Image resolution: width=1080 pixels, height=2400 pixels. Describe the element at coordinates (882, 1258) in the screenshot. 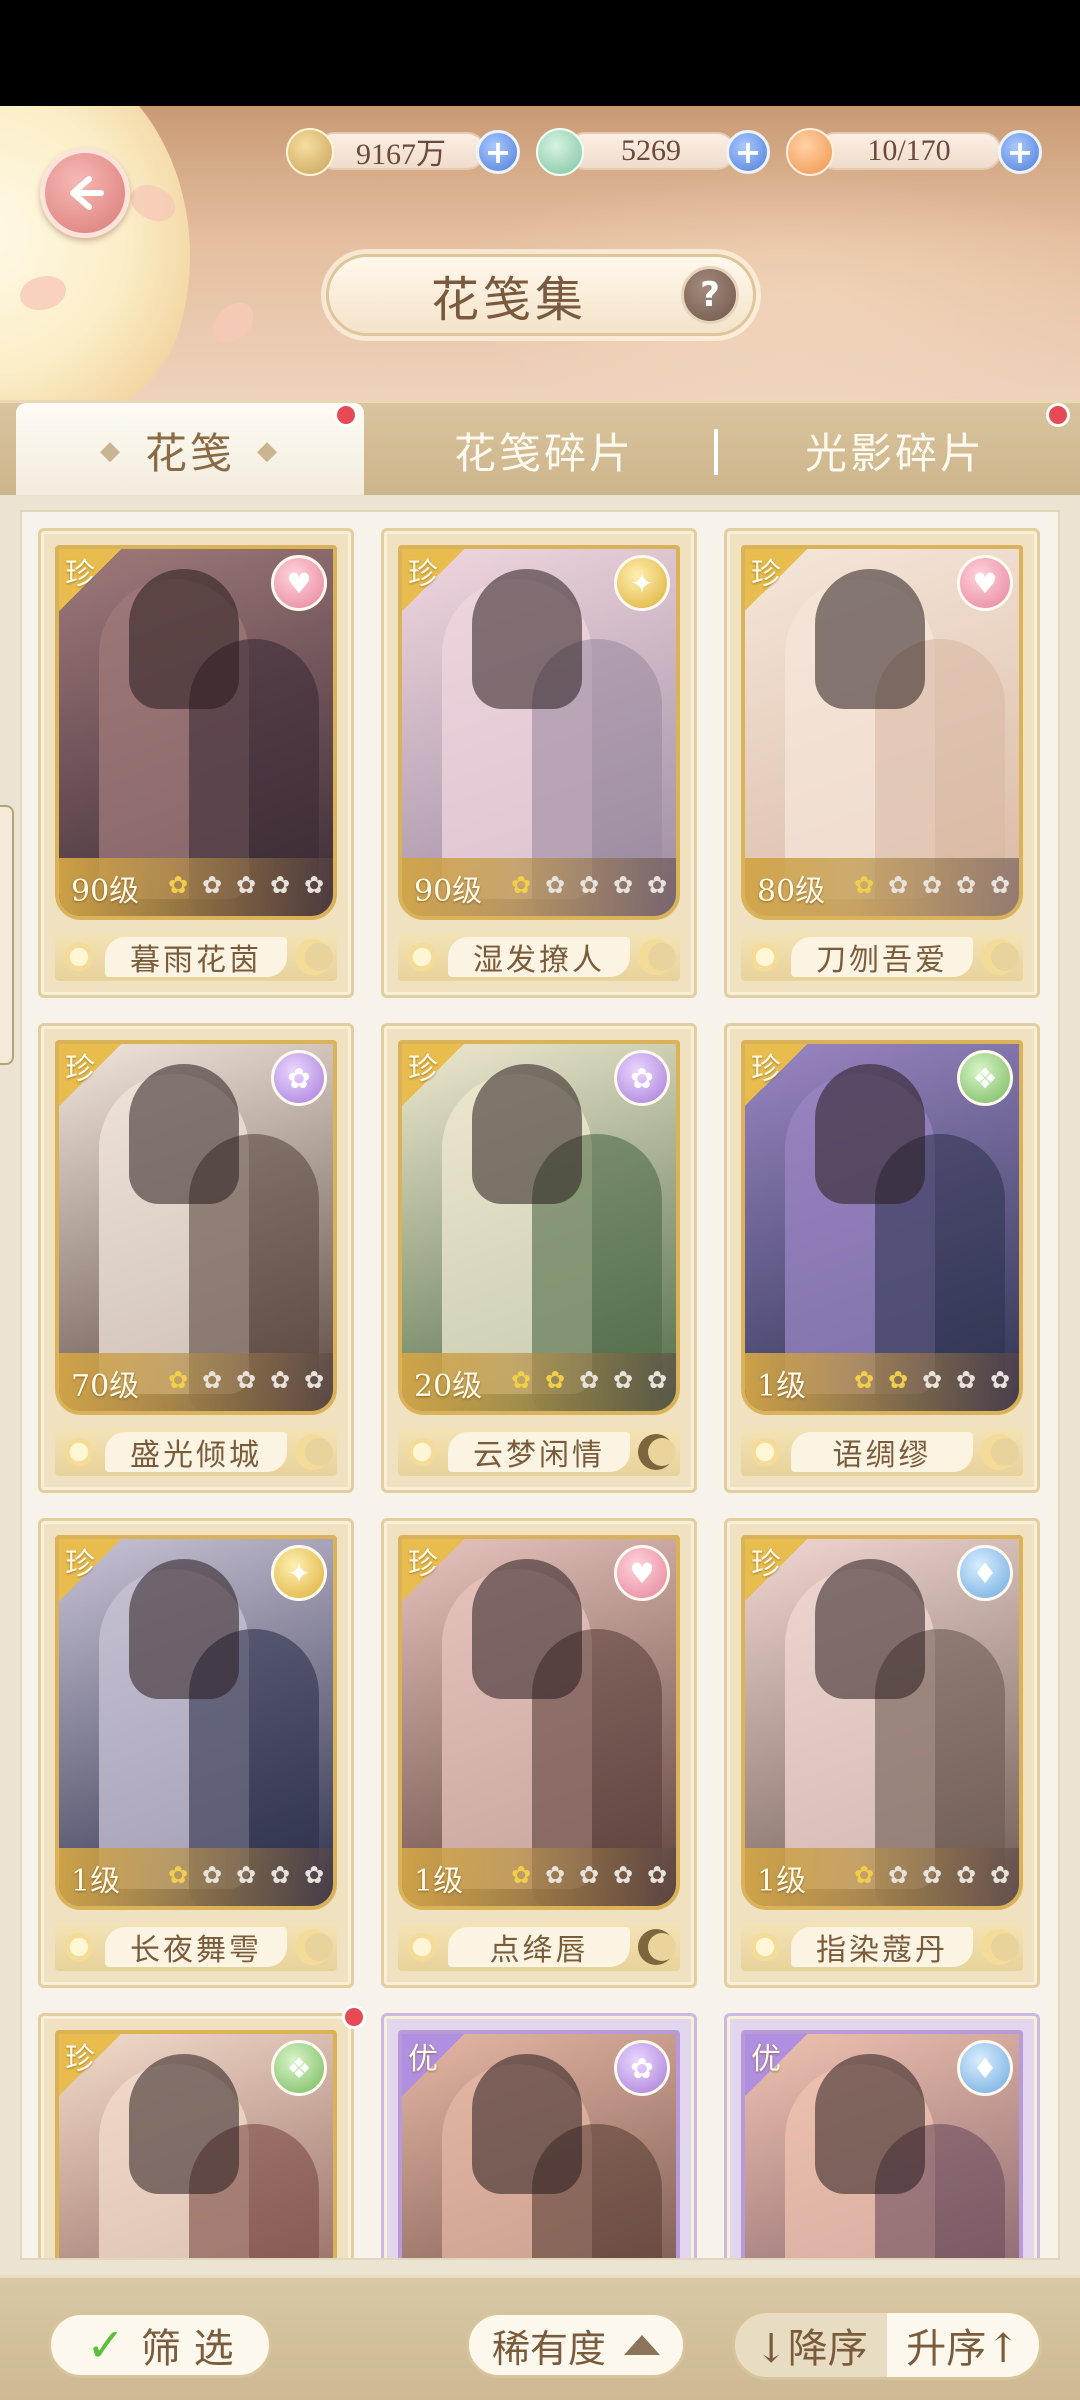

I see `card: 珍 ❖ 1级 ✿ ✿ ✿ ✿ ✿ 语绸缪` at that location.